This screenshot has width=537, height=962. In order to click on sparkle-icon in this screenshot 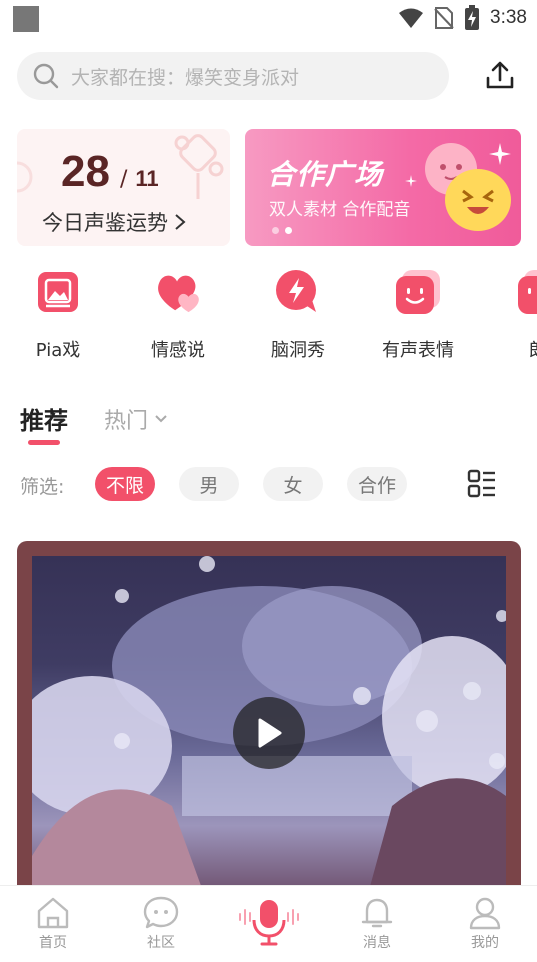, I will do `click(500, 154)`.